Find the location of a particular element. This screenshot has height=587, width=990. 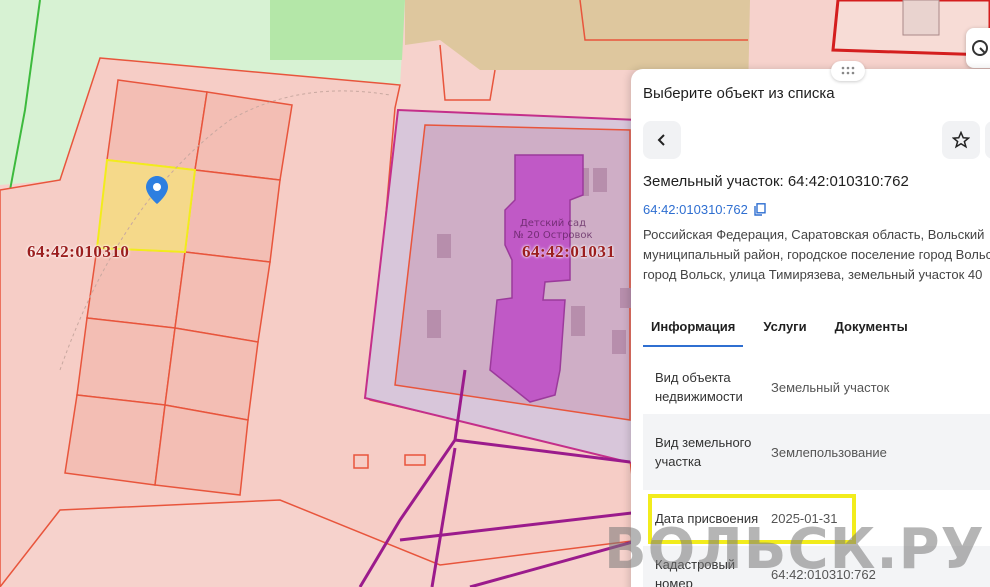

tab-services: Услуги is located at coordinates (784, 331).